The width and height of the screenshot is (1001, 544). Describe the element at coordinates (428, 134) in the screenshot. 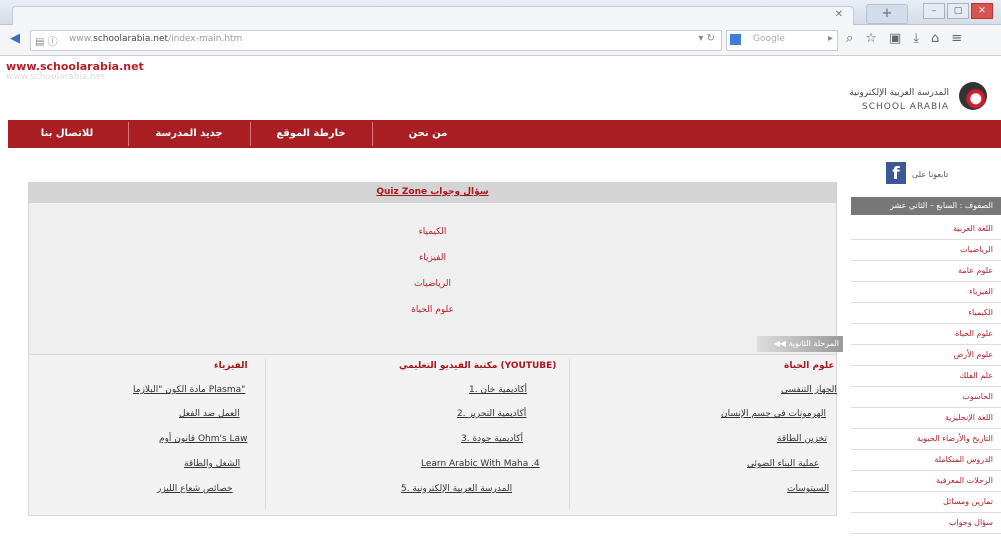

I see `menu-about-us: من نحن` at that location.